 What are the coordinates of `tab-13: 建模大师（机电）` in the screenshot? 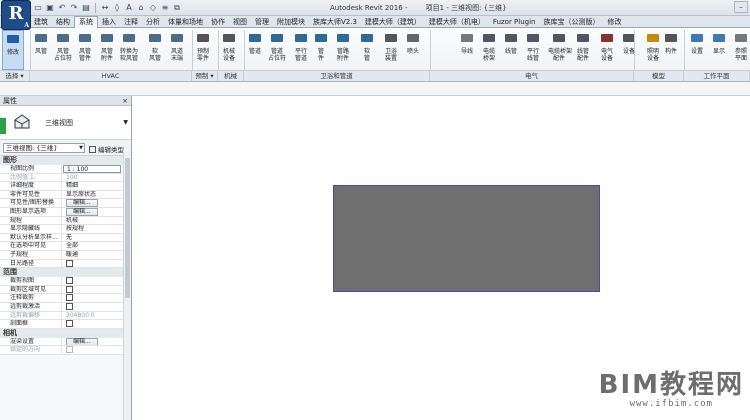 It's located at (457, 22).